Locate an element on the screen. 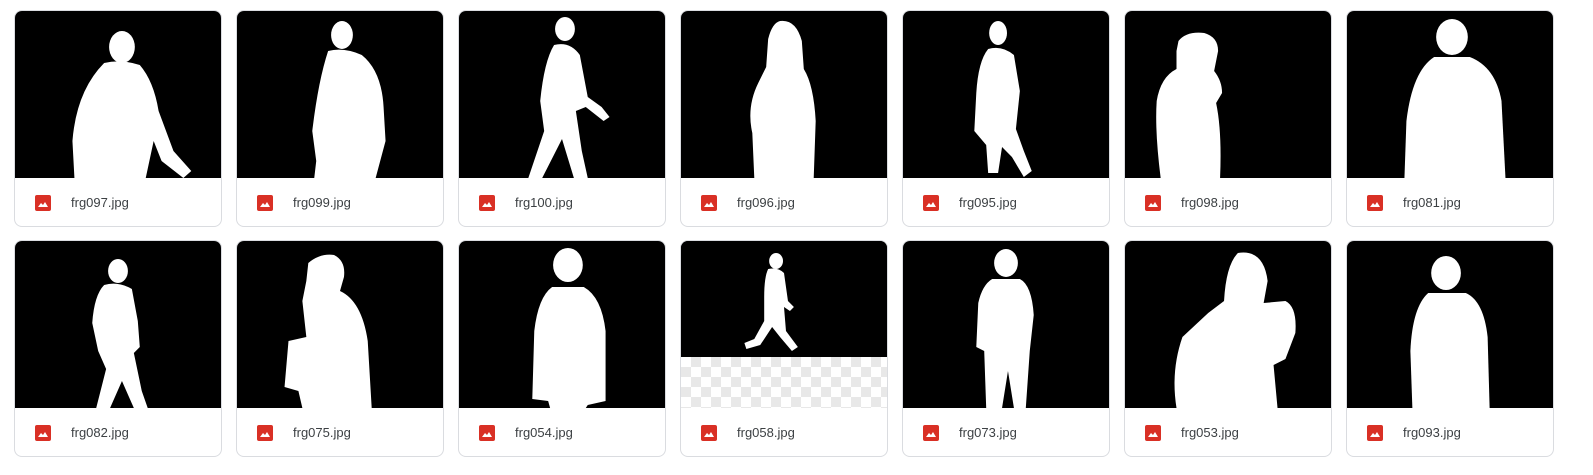 This screenshot has height=475, width=1593. file-card: frg081.jpg is located at coordinates (1450, 118).